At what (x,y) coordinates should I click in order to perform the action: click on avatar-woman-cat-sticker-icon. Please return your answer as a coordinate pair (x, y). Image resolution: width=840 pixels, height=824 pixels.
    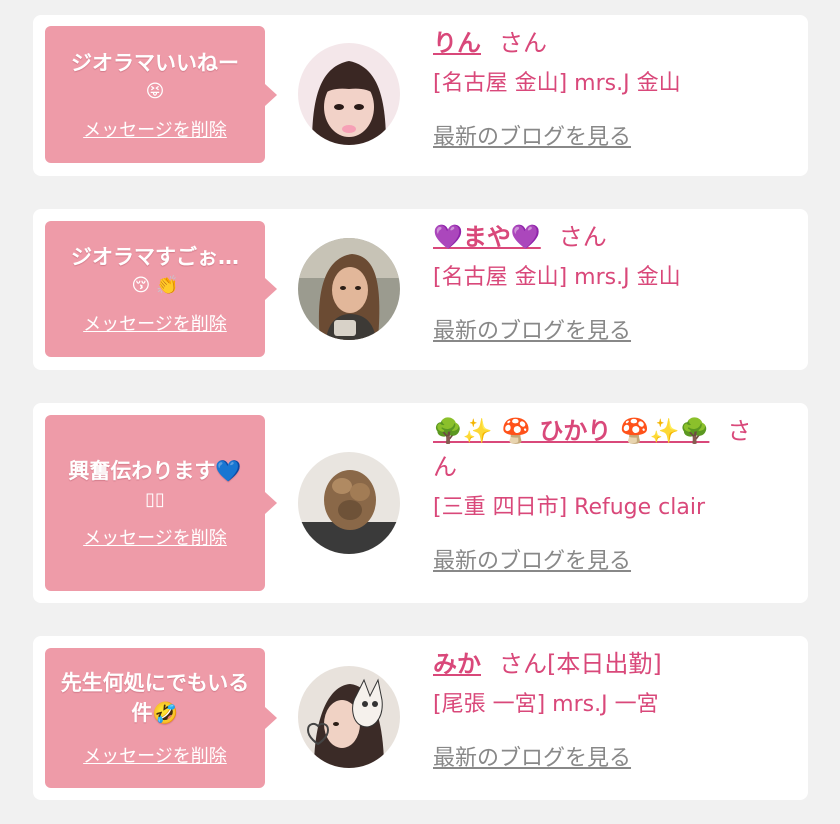
    Looking at the image, I should click on (349, 717).